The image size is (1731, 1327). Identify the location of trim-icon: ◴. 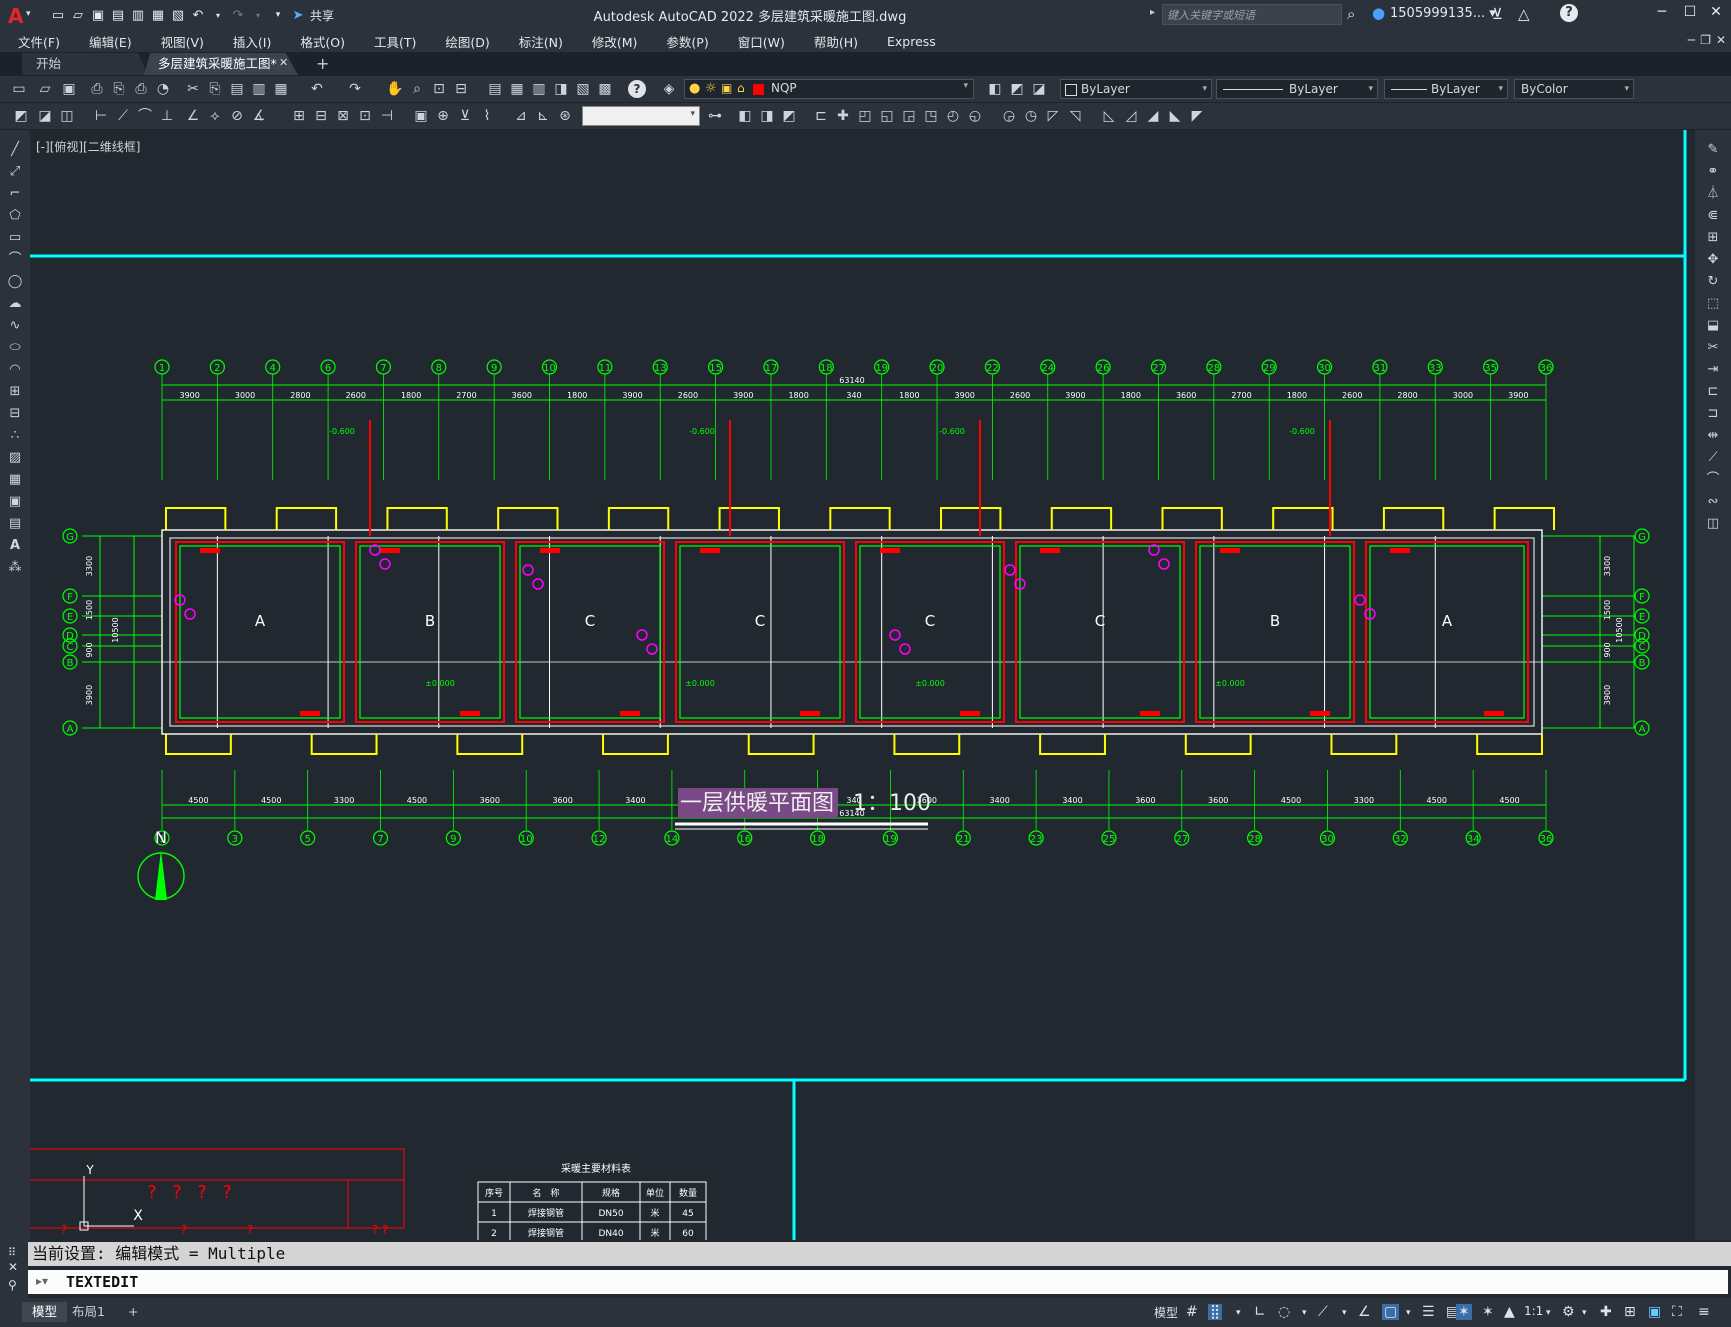
(953, 116).